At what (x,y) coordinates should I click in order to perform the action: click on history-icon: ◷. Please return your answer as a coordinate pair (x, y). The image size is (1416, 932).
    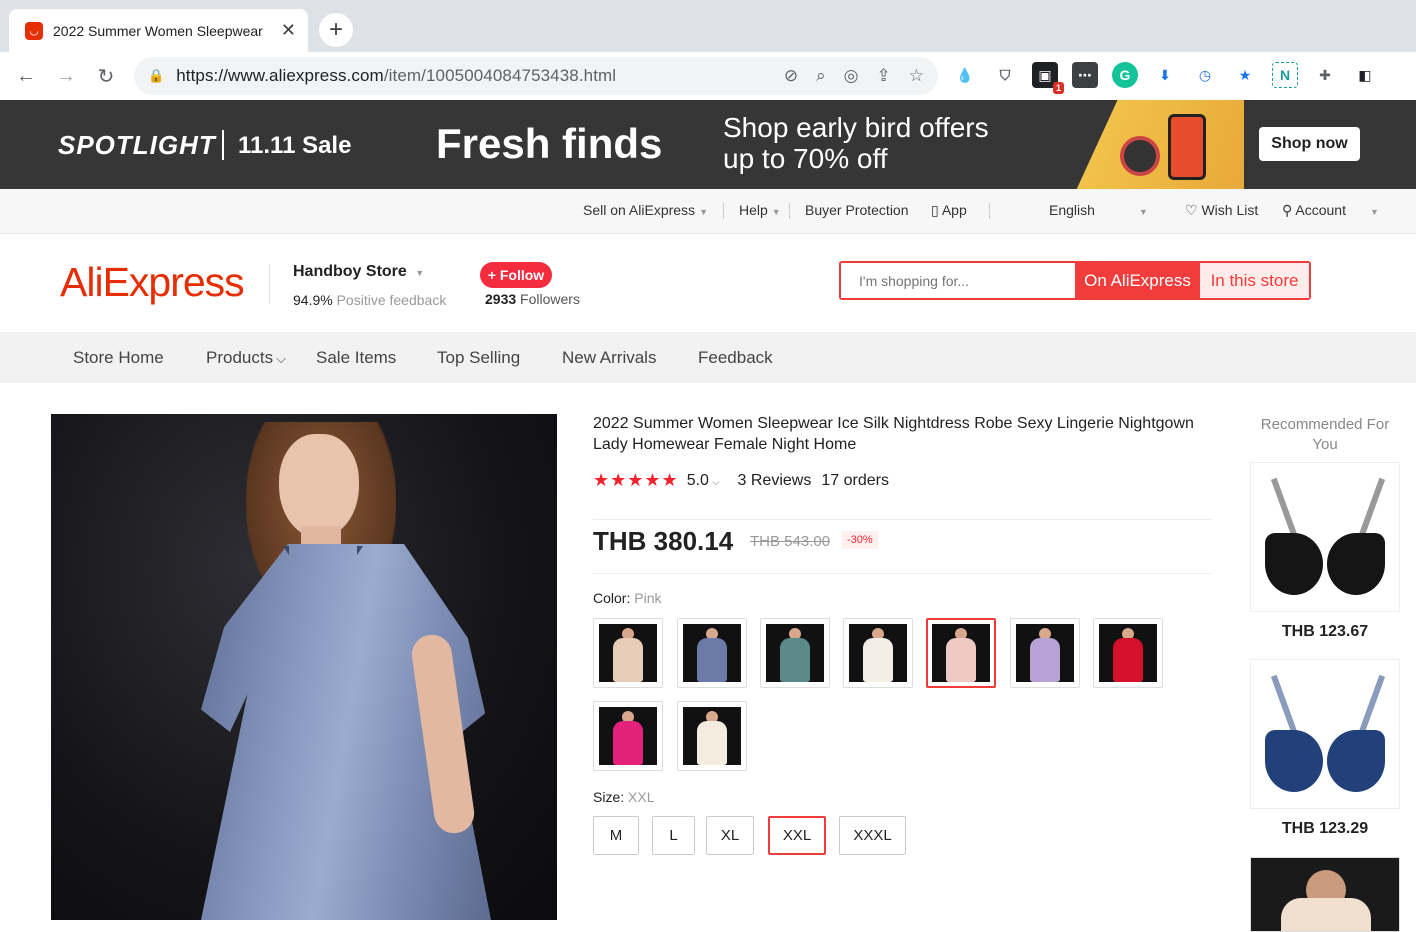
    Looking at the image, I should click on (1205, 75).